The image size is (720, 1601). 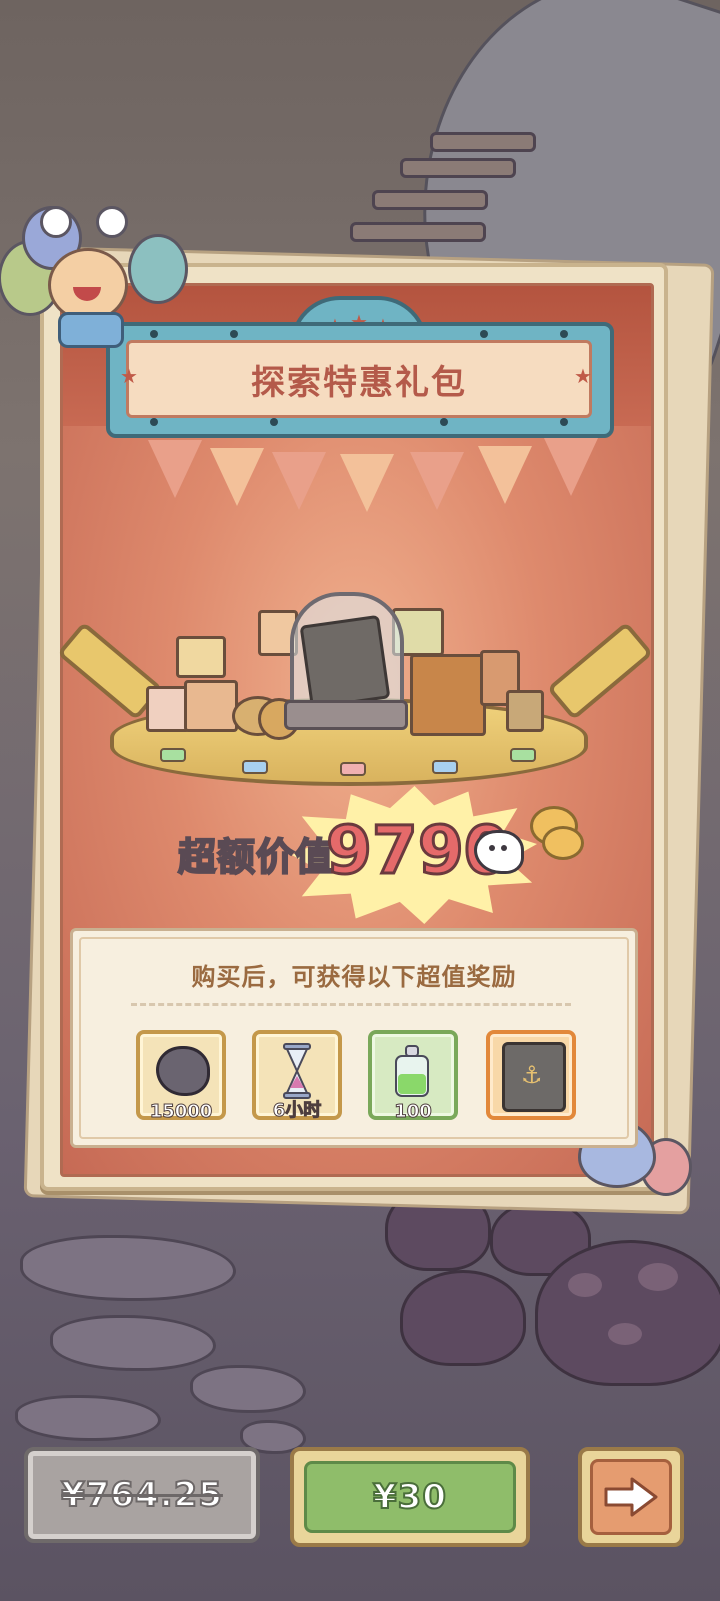 What do you see at coordinates (256, 857) in the screenshot?
I see `value-label: 超额价值` at bounding box center [256, 857].